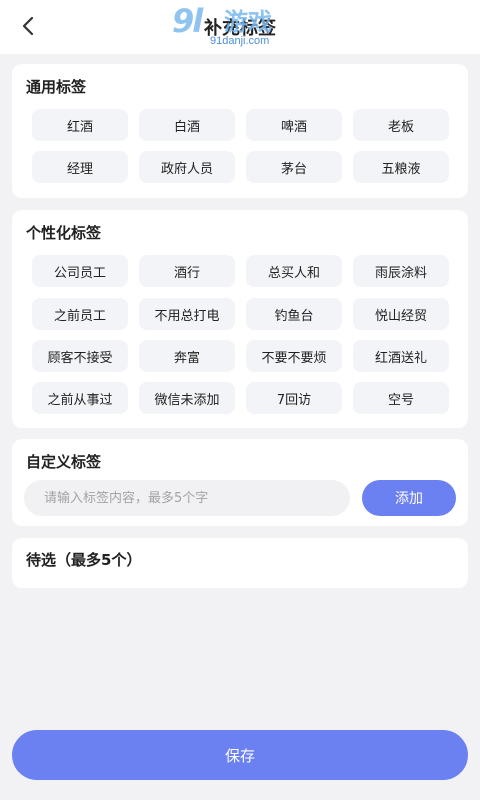  What do you see at coordinates (409, 498) in the screenshot?
I see `add-tag-button: 添加` at bounding box center [409, 498].